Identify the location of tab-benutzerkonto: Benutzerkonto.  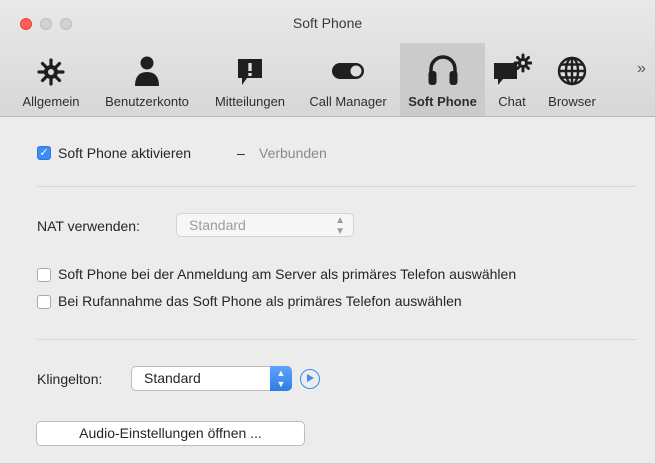
(147, 79).